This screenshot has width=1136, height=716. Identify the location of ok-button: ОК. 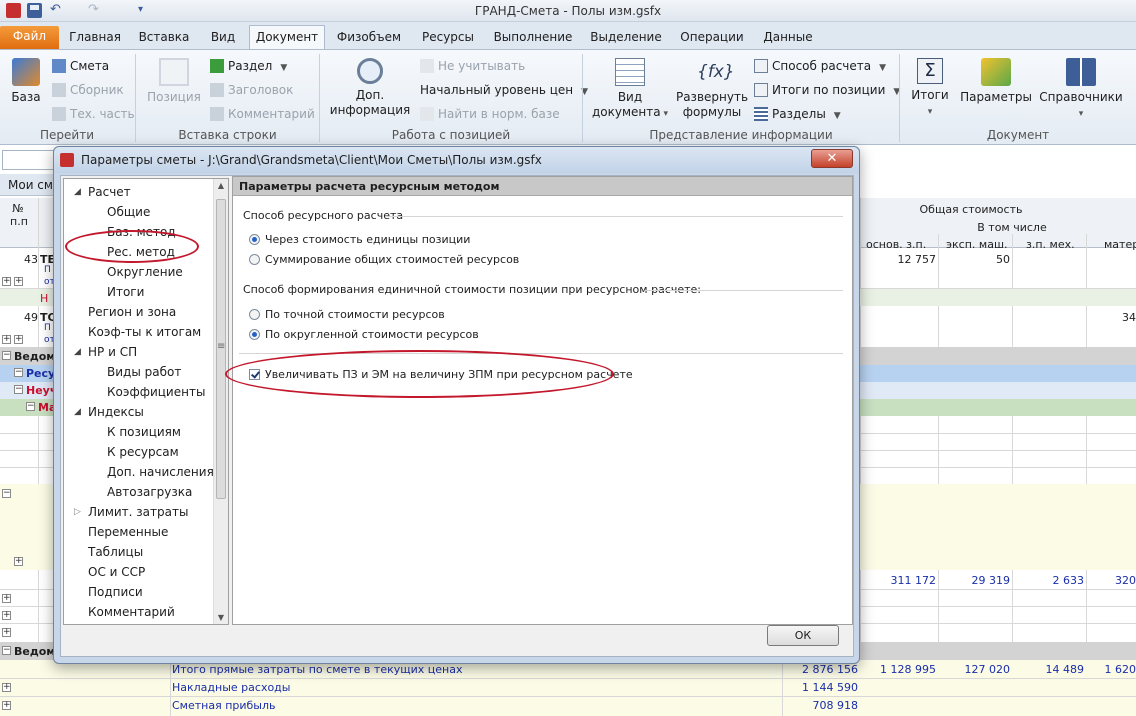
(803, 635).